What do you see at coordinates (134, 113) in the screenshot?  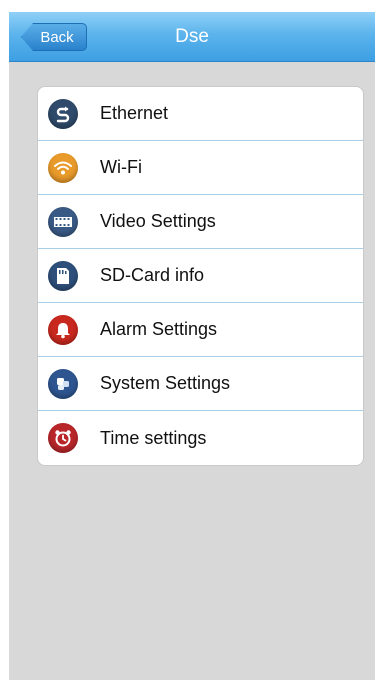 I see `menu-item-label: Ethernet` at bounding box center [134, 113].